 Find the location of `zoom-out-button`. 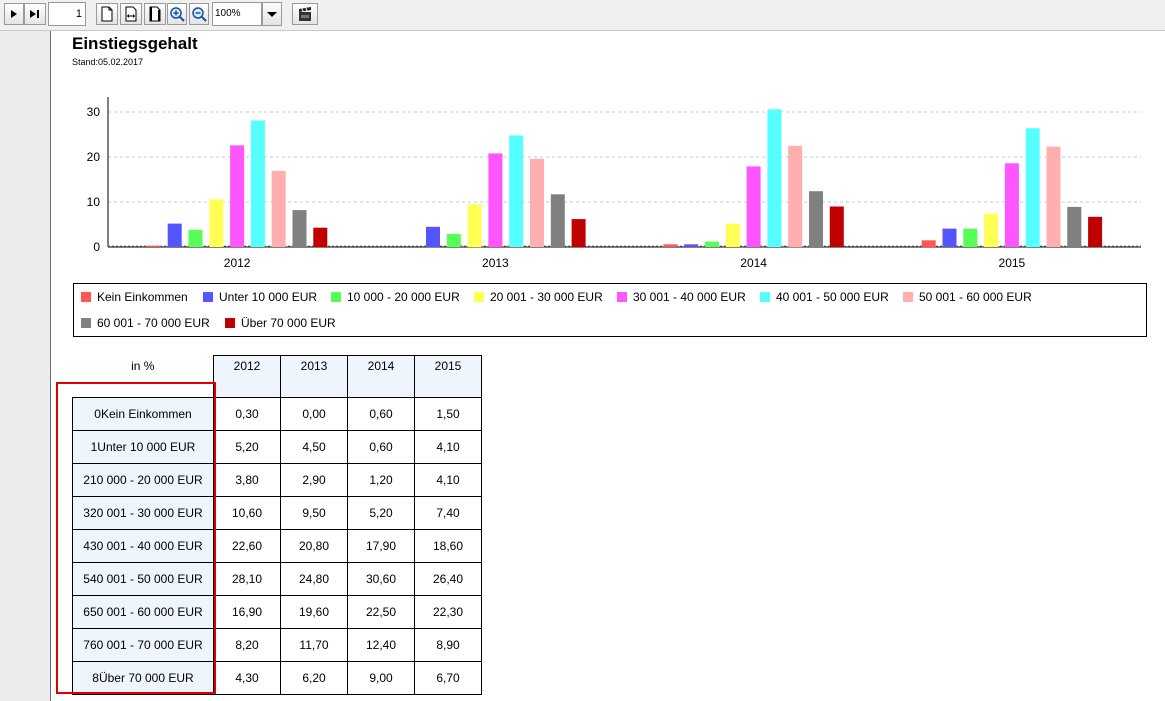

zoom-out-button is located at coordinates (199, 14).